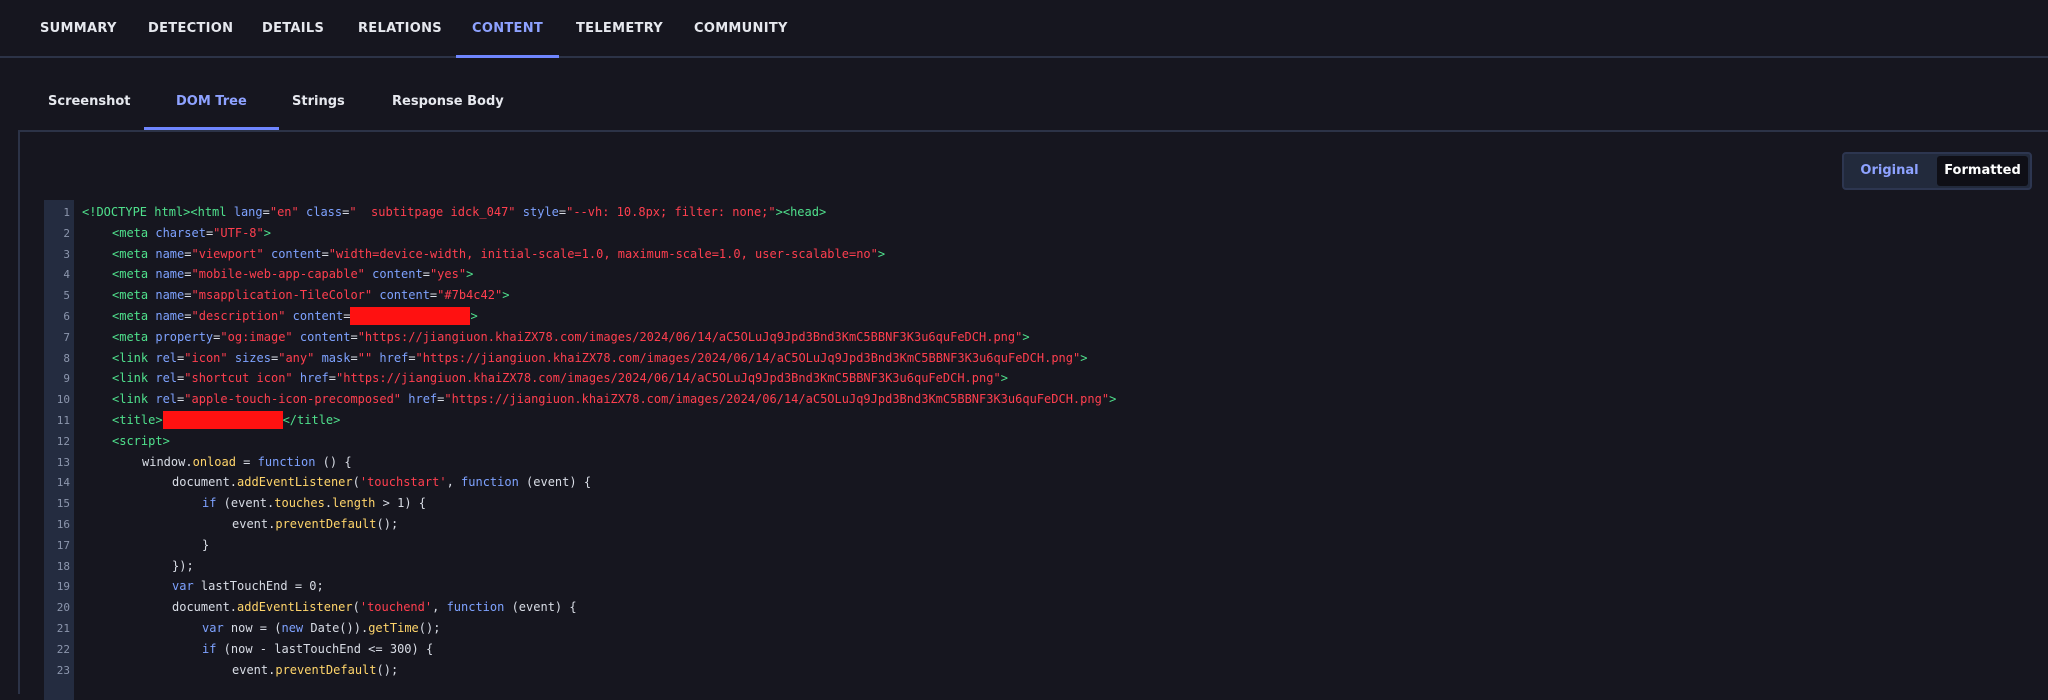  What do you see at coordinates (448, 95) in the screenshot?
I see `subtab-response-body: Response Body` at bounding box center [448, 95].